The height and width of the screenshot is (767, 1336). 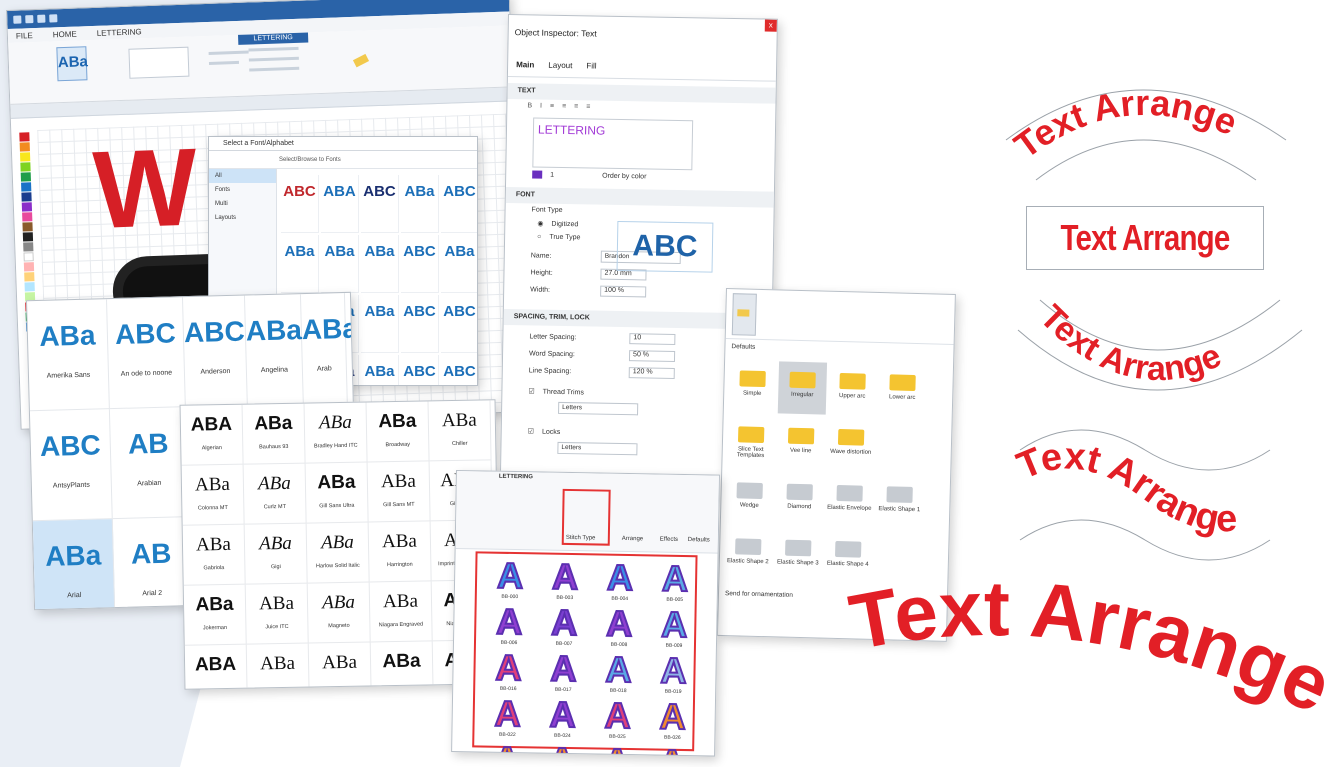 What do you see at coordinates (674, 628) in the screenshot?
I see `stitch-type-tile: A BB-009` at bounding box center [674, 628].